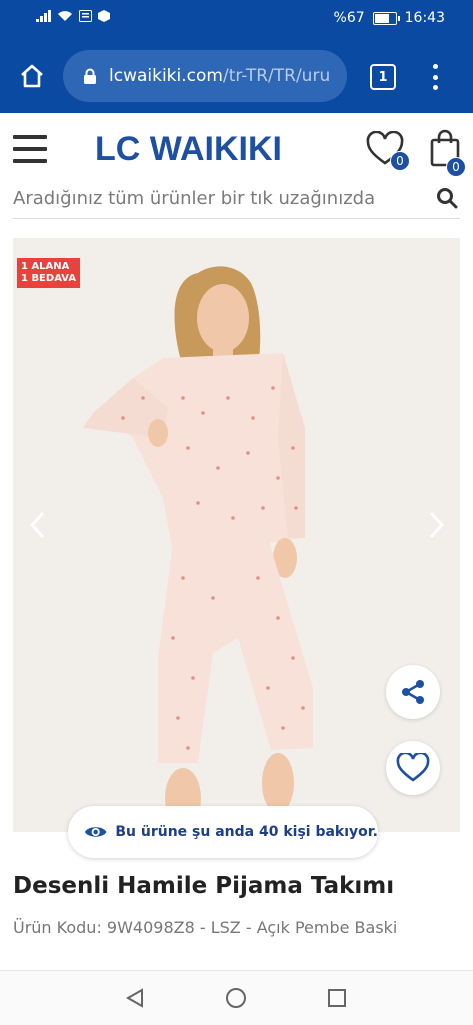 The height and width of the screenshot is (1025, 473). Describe the element at coordinates (95, 832) in the screenshot. I see `eye-icon` at that location.